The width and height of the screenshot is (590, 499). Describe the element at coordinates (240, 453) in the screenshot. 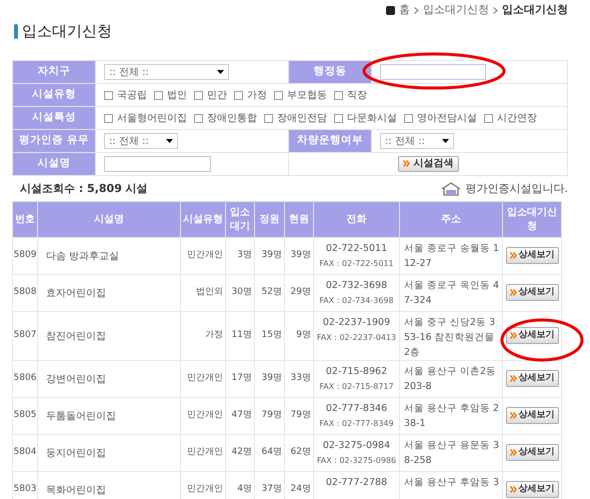

I see `table-cell: 42명` at that location.